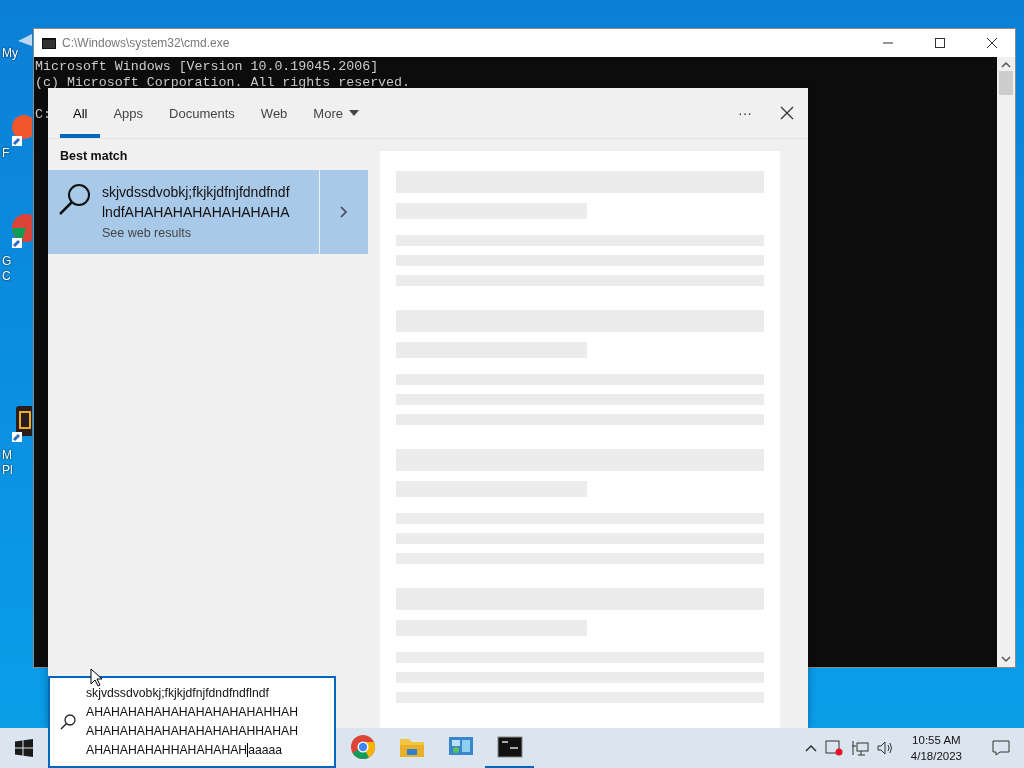  I want to click on result-title: lndfAHAHAHAHAHAHAHAHA, so click(196, 212).